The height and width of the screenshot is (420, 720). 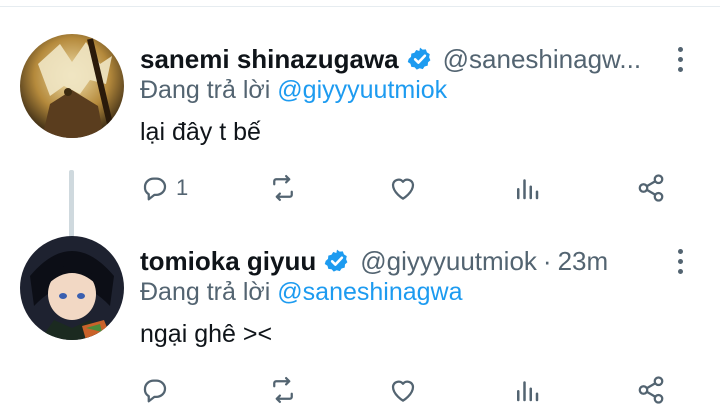 I want to click on action-bar: 1, so click(x=410, y=188).